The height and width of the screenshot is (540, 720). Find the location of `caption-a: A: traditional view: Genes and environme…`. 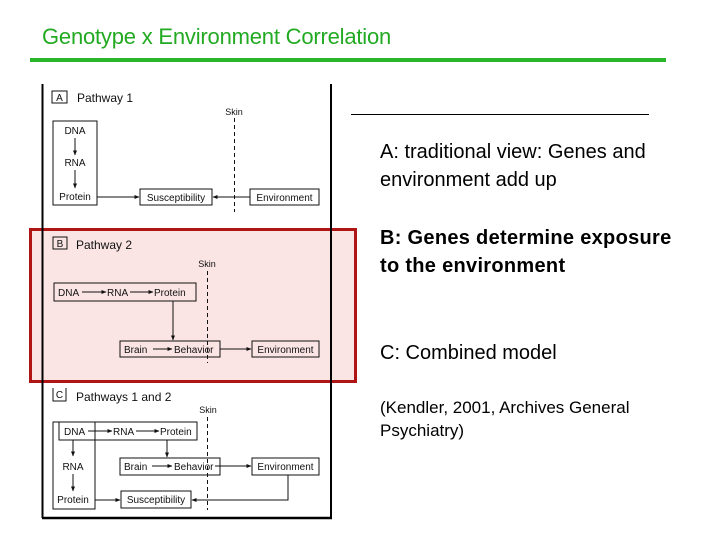

caption-a: A: traditional view: Genes and environme… is located at coordinates (513, 166).